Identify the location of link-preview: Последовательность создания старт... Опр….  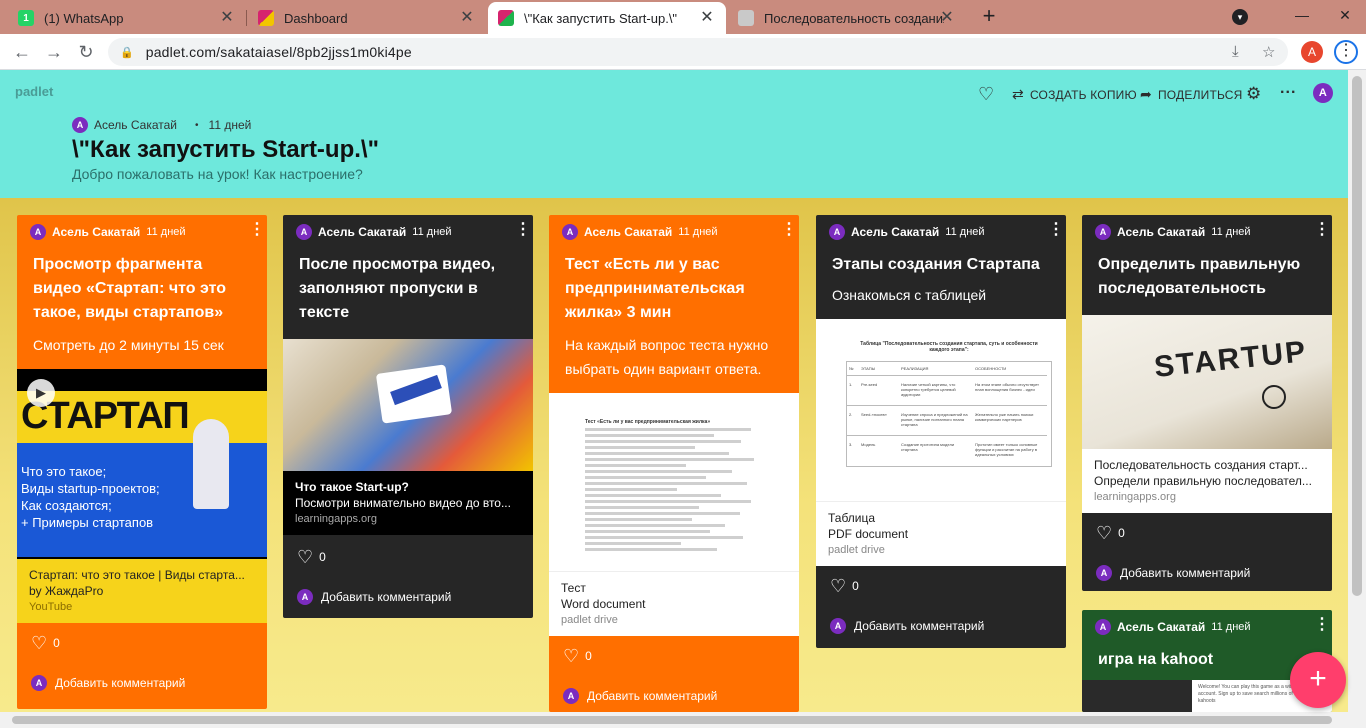
(1207, 481).